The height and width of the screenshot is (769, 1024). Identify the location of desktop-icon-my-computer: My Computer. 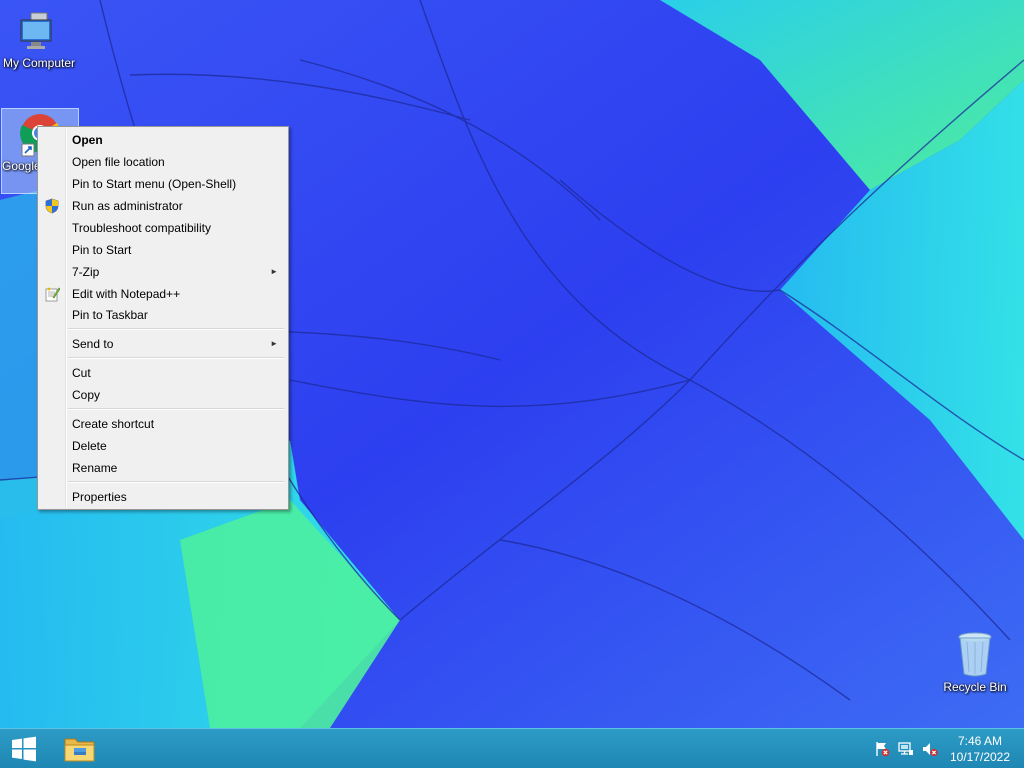
(39, 40).